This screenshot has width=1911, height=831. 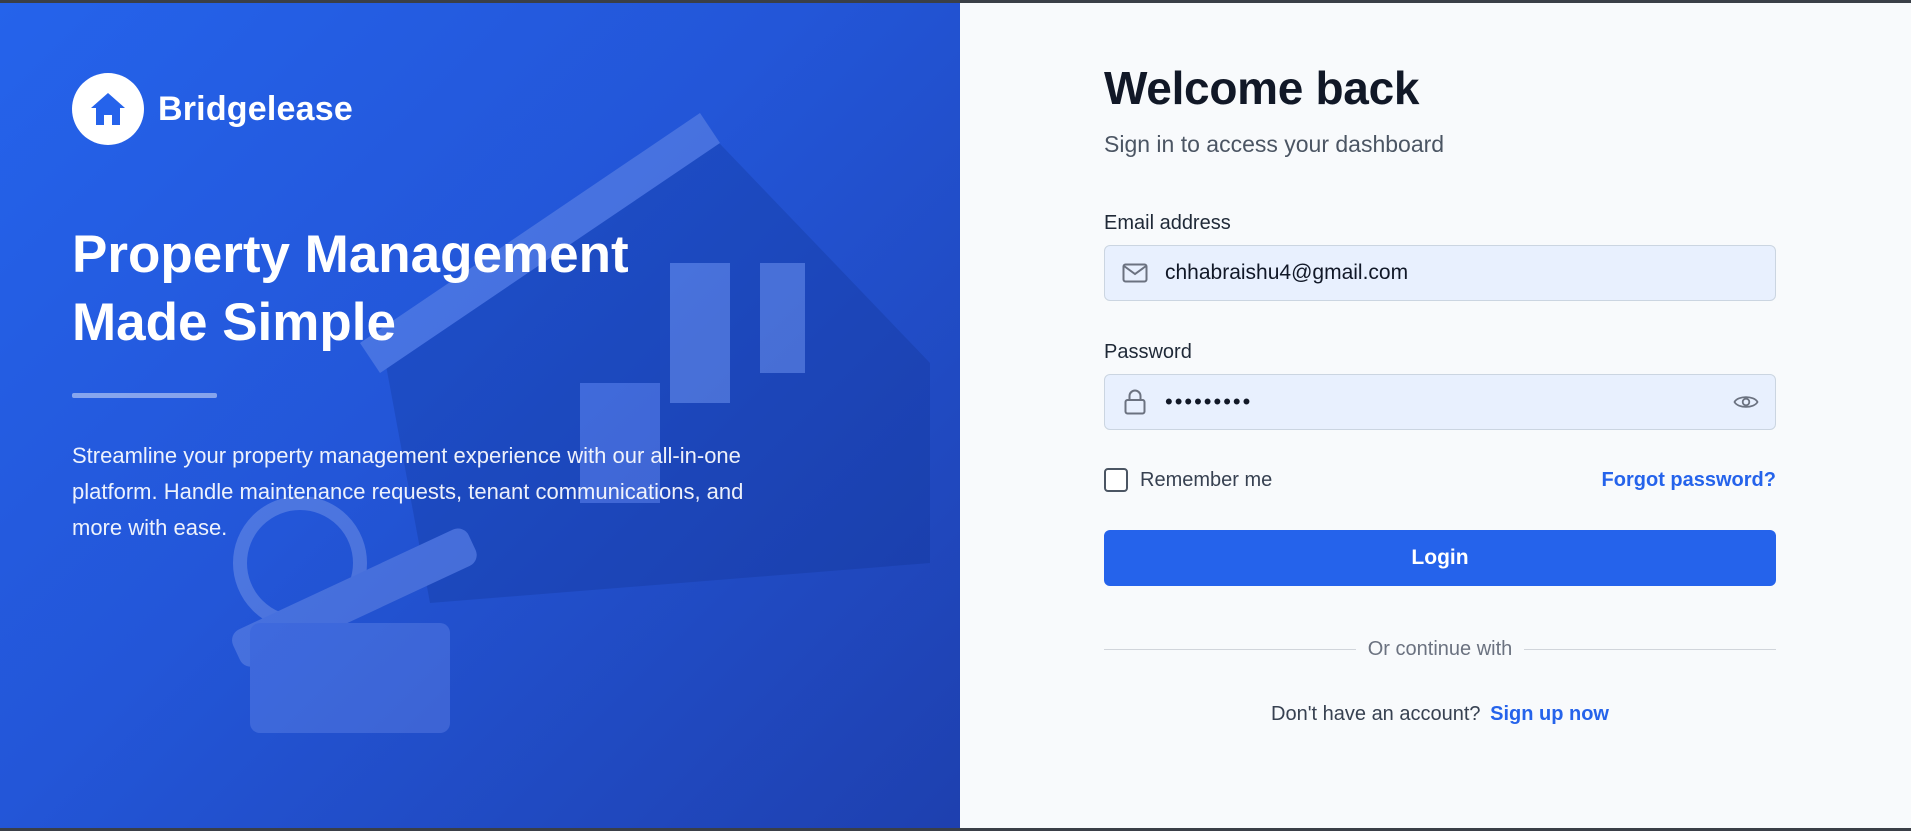 What do you see at coordinates (1206, 479) in the screenshot?
I see `remember-label: Remember me` at bounding box center [1206, 479].